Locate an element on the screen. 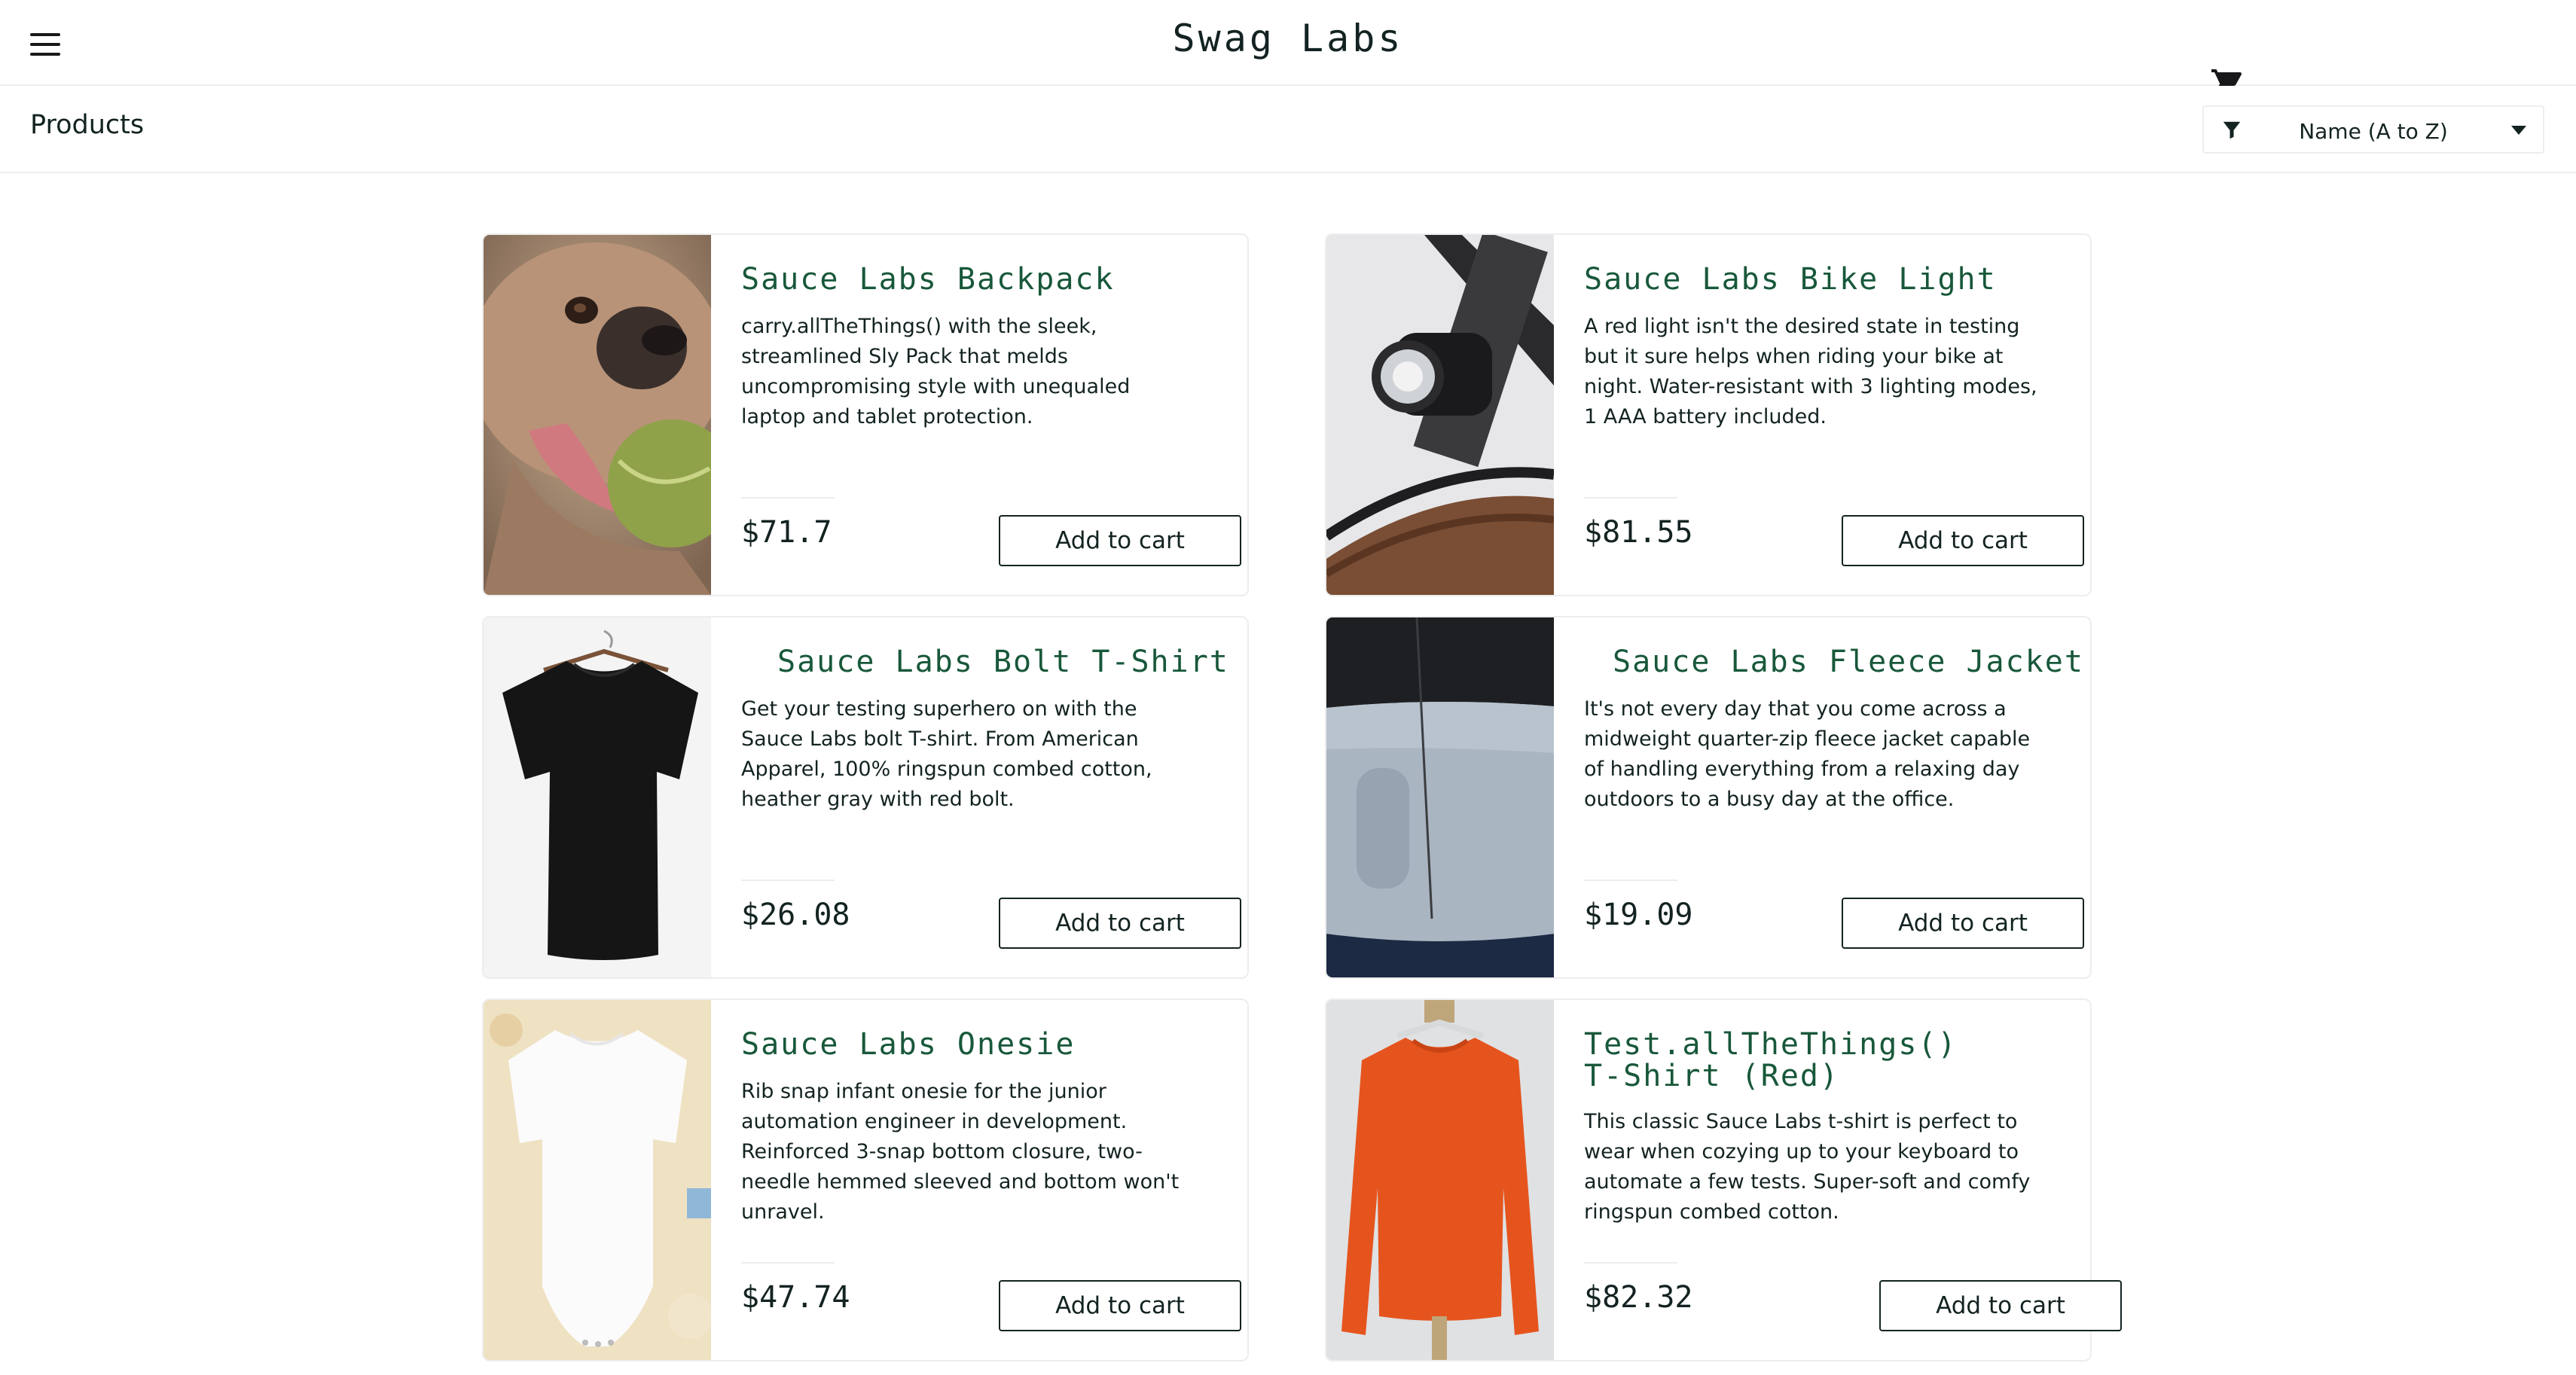  product-price: $71.7 is located at coordinates (787, 533).